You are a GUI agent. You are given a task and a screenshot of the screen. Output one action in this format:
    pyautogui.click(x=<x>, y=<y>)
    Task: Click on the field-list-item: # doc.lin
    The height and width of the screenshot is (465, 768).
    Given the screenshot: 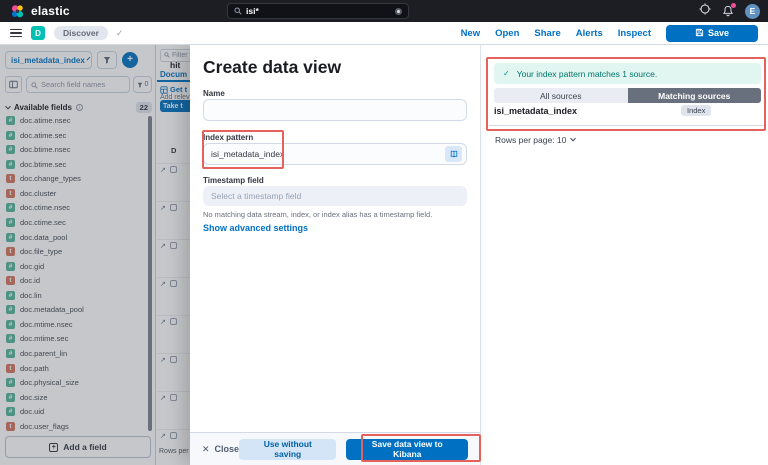 What is the action you would take?
    pyautogui.click(x=75, y=295)
    